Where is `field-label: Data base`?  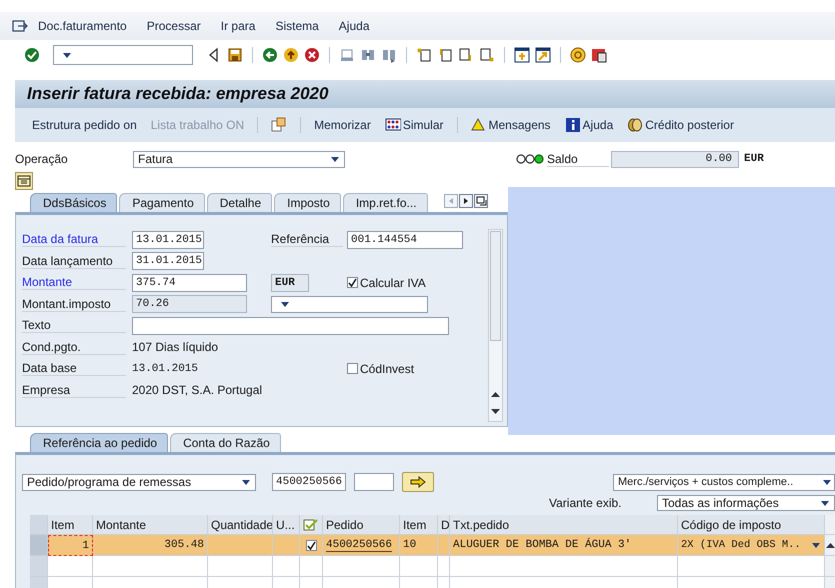 field-label: Data base is located at coordinates (74, 368).